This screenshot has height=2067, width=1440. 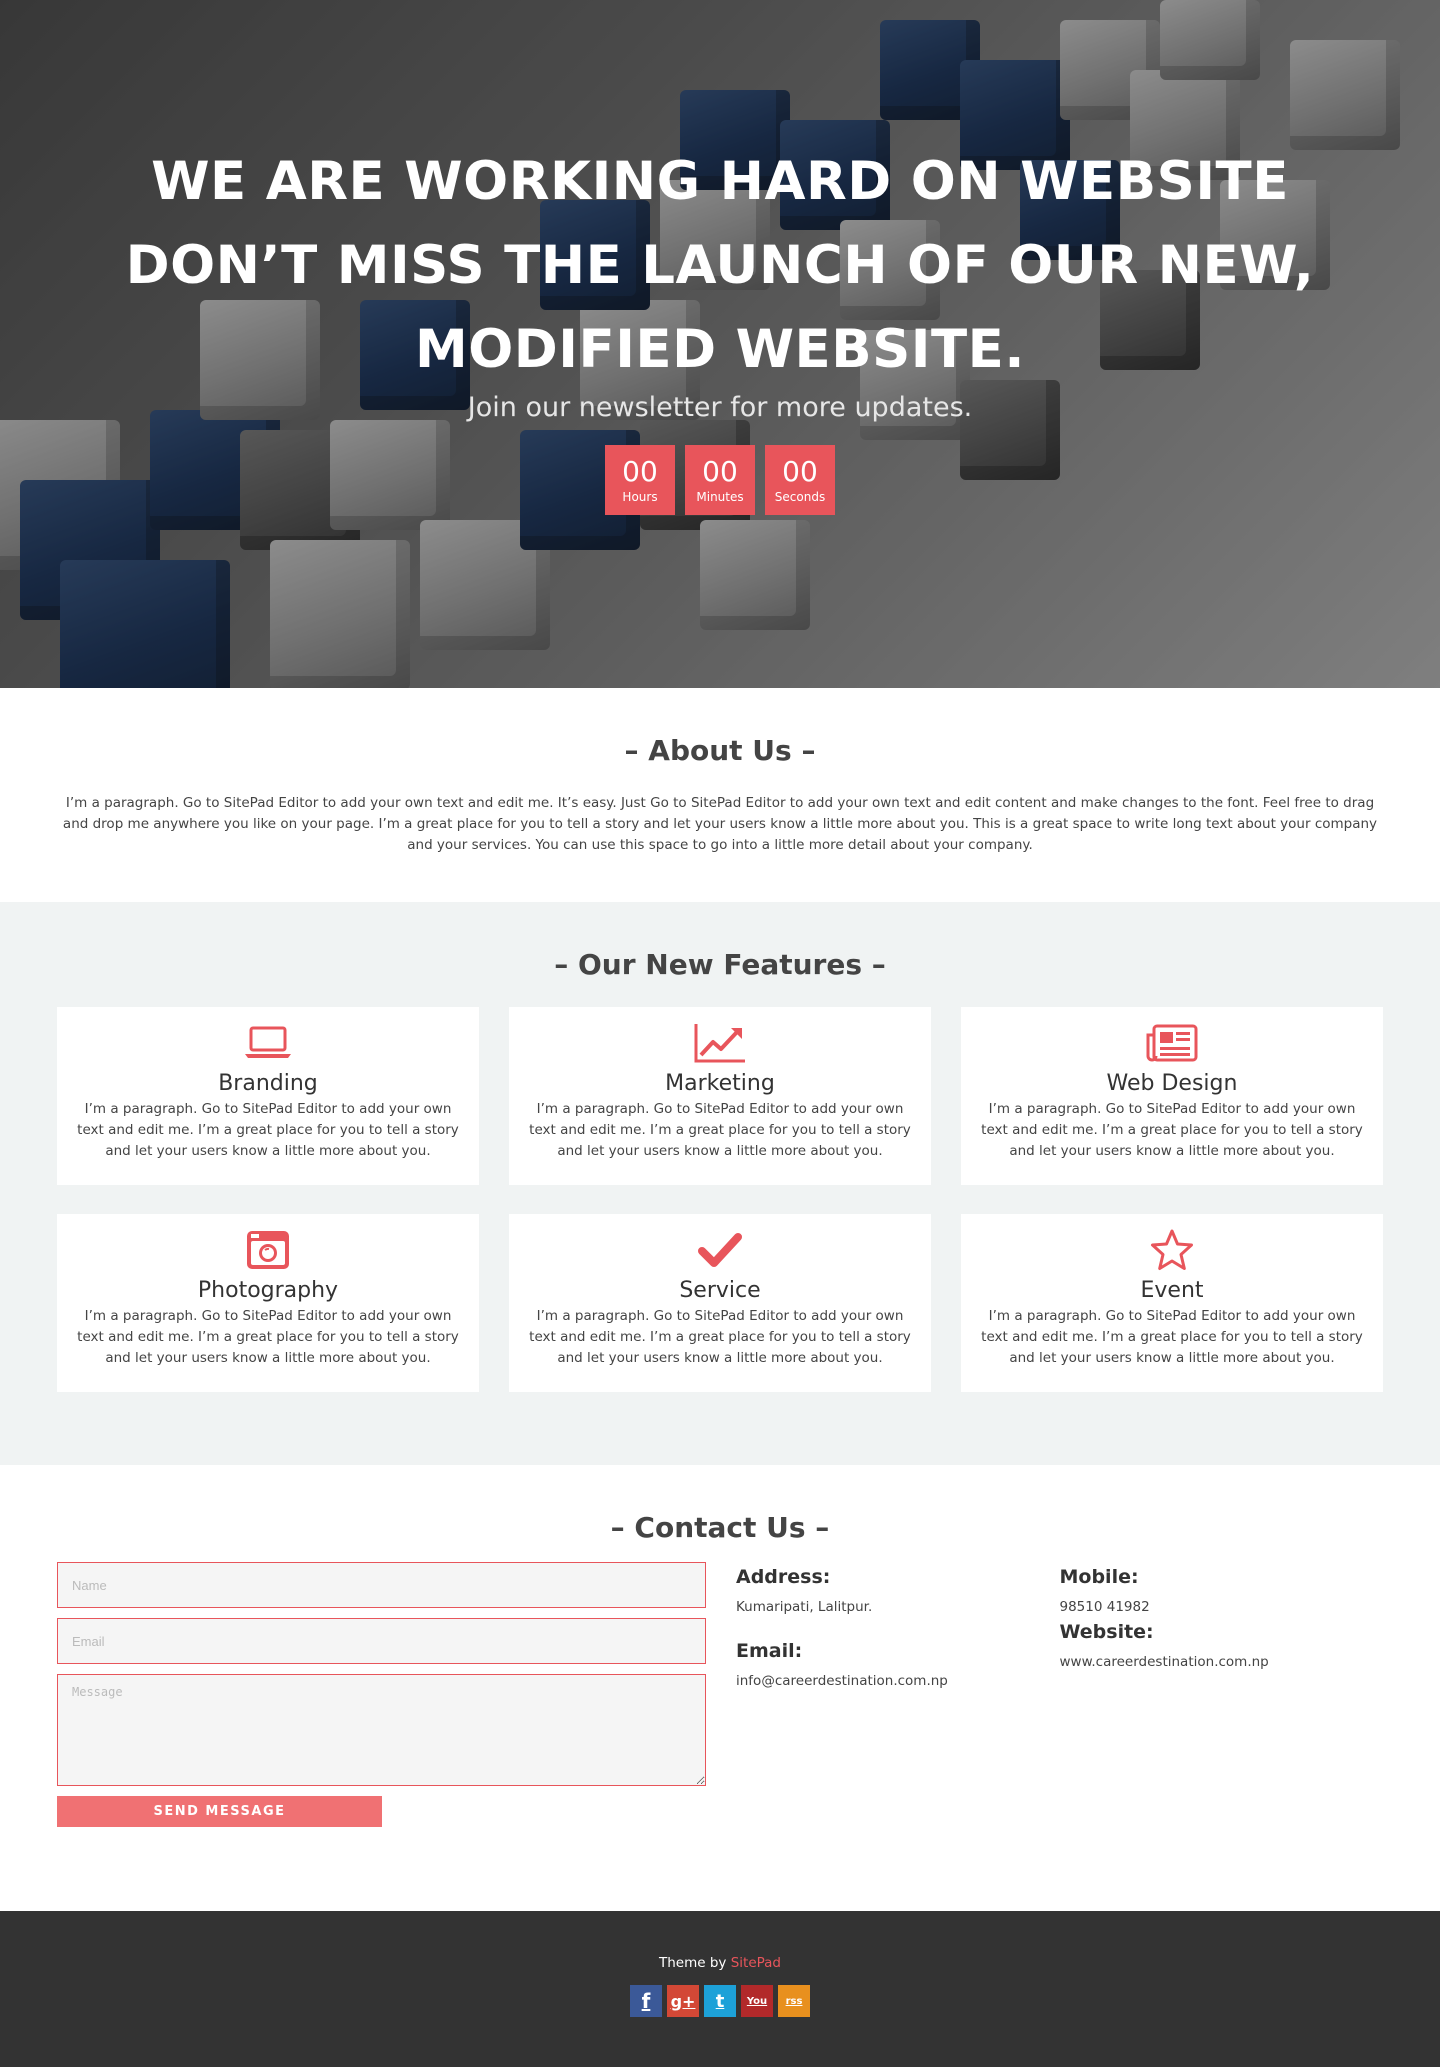 What do you see at coordinates (1099, 1577) in the screenshot?
I see `mobile-label: Mobile:` at bounding box center [1099, 1577].